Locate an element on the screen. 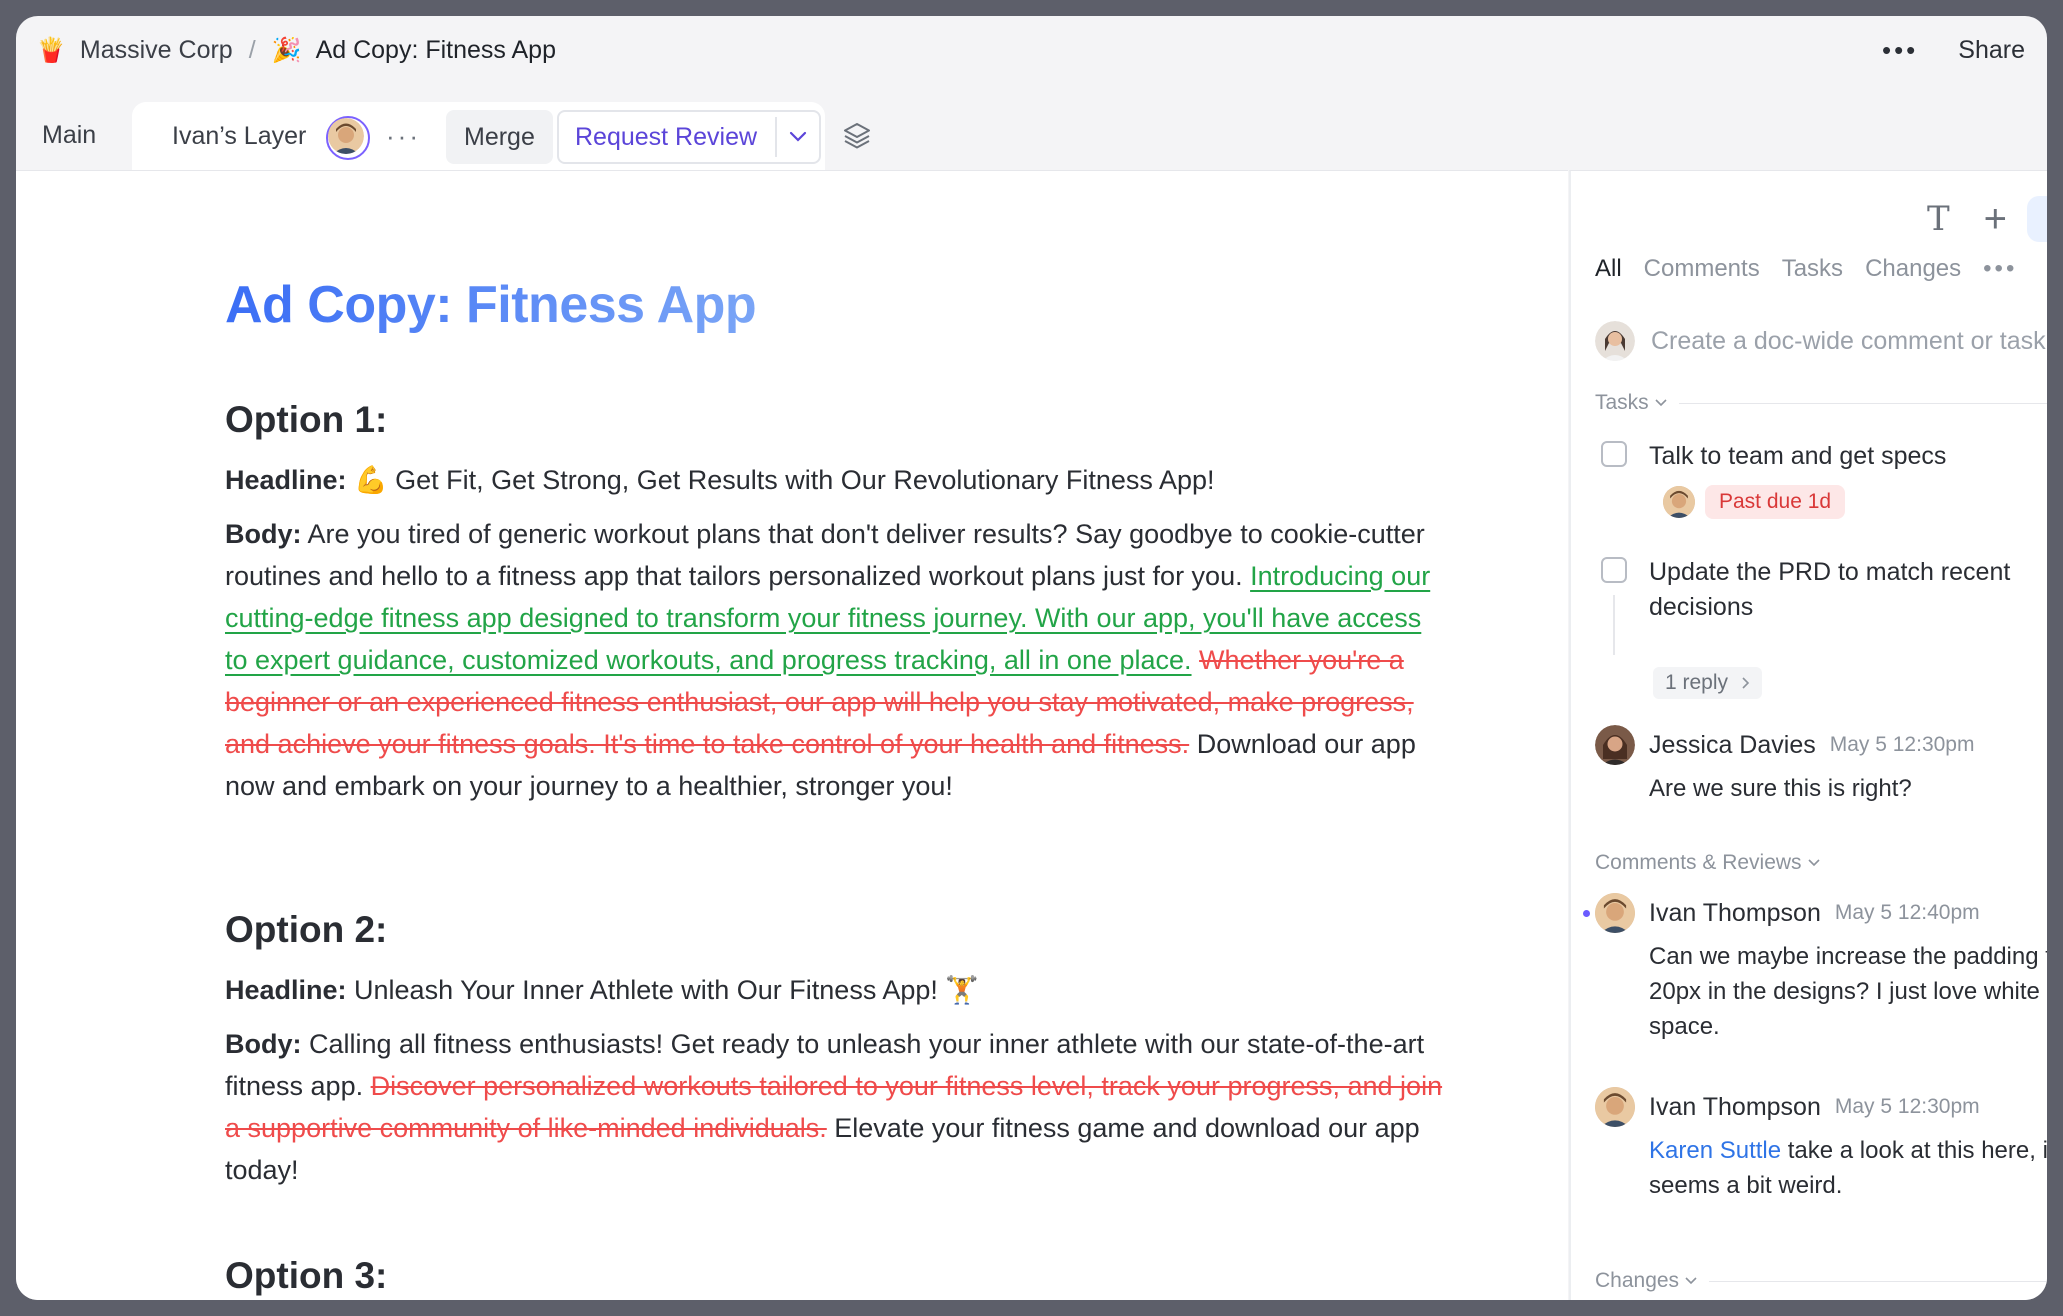 The image size is (2063, 1316). reply-count: 1 reply is located at coordinates (1697, 682).